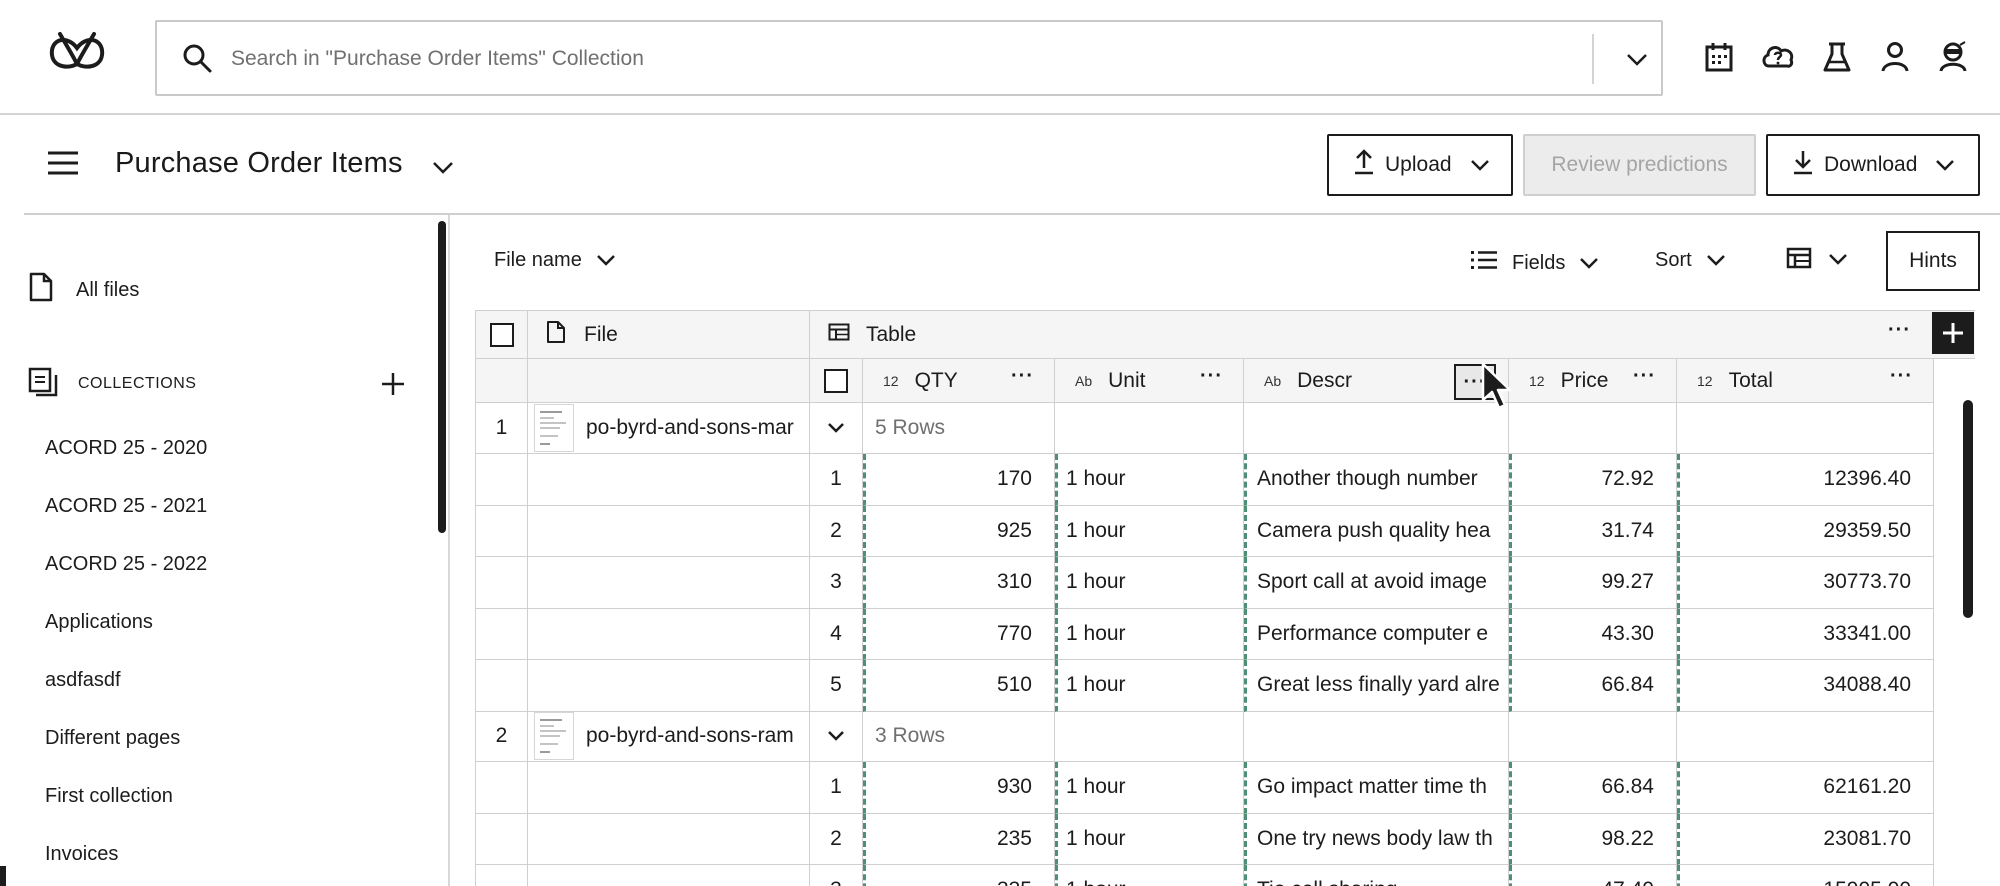 This screenshot has width=2000, height=886. Describe the element at coordinates (126, 564) in the screenshot. I see `sidebar-item-collection: ACORD 25 - 2022` at that location.